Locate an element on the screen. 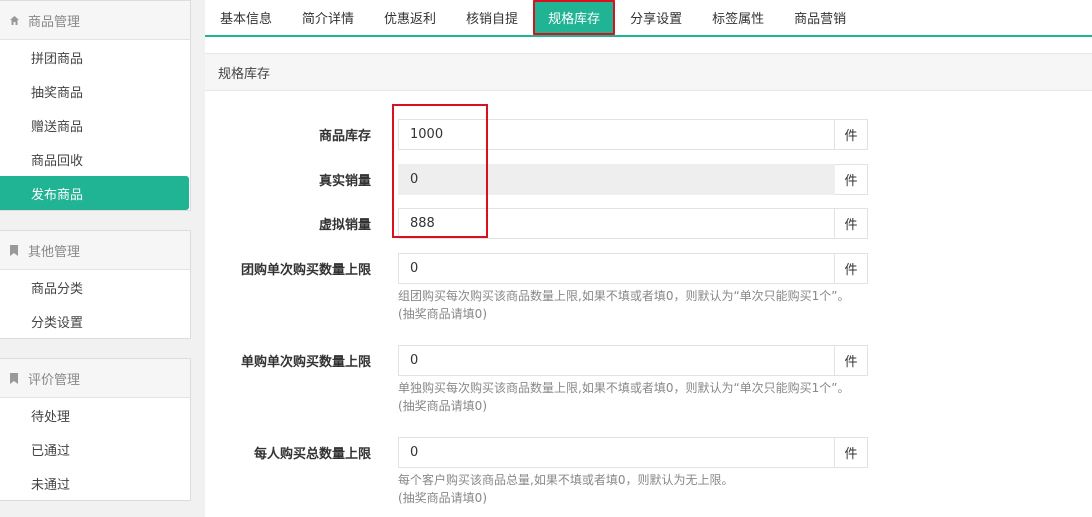 The height and width of the screenshot is (517, 1092). single-buy-limit-field: 件 is located at coordinates (633, 360).